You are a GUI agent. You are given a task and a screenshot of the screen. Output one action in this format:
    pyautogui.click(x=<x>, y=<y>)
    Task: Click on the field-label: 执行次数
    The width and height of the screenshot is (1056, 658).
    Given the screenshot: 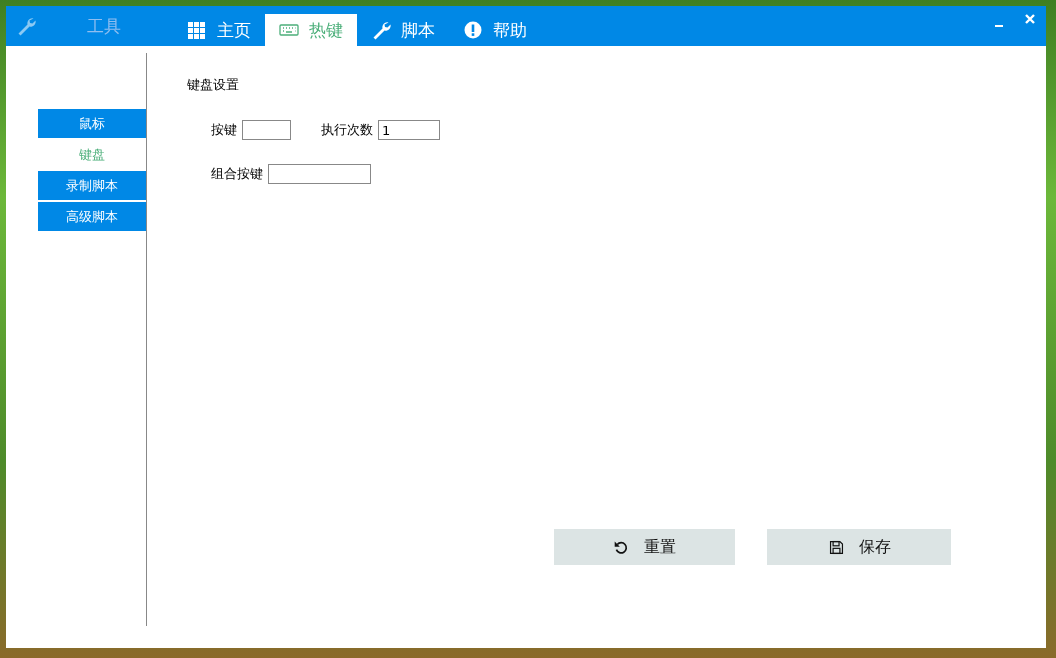 What is the action you would take?
    pyautogui.click(x=347, y=130)
    